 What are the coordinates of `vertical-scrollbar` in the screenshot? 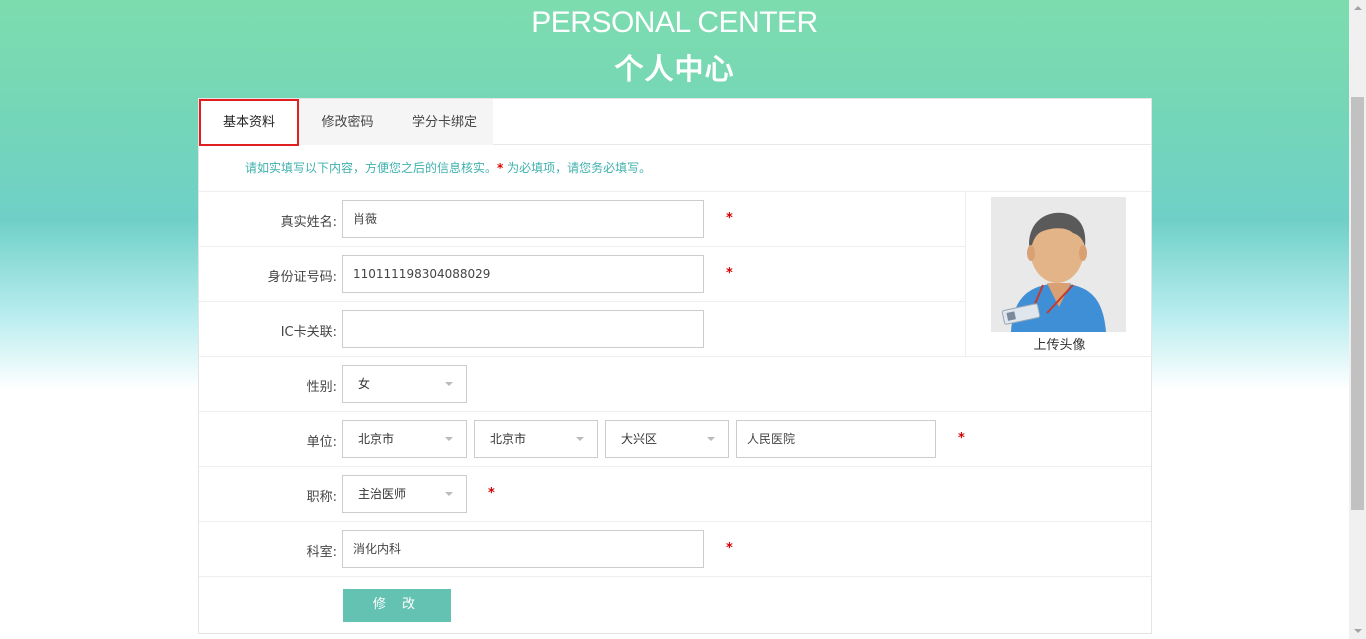 It's located at (1357, 319).